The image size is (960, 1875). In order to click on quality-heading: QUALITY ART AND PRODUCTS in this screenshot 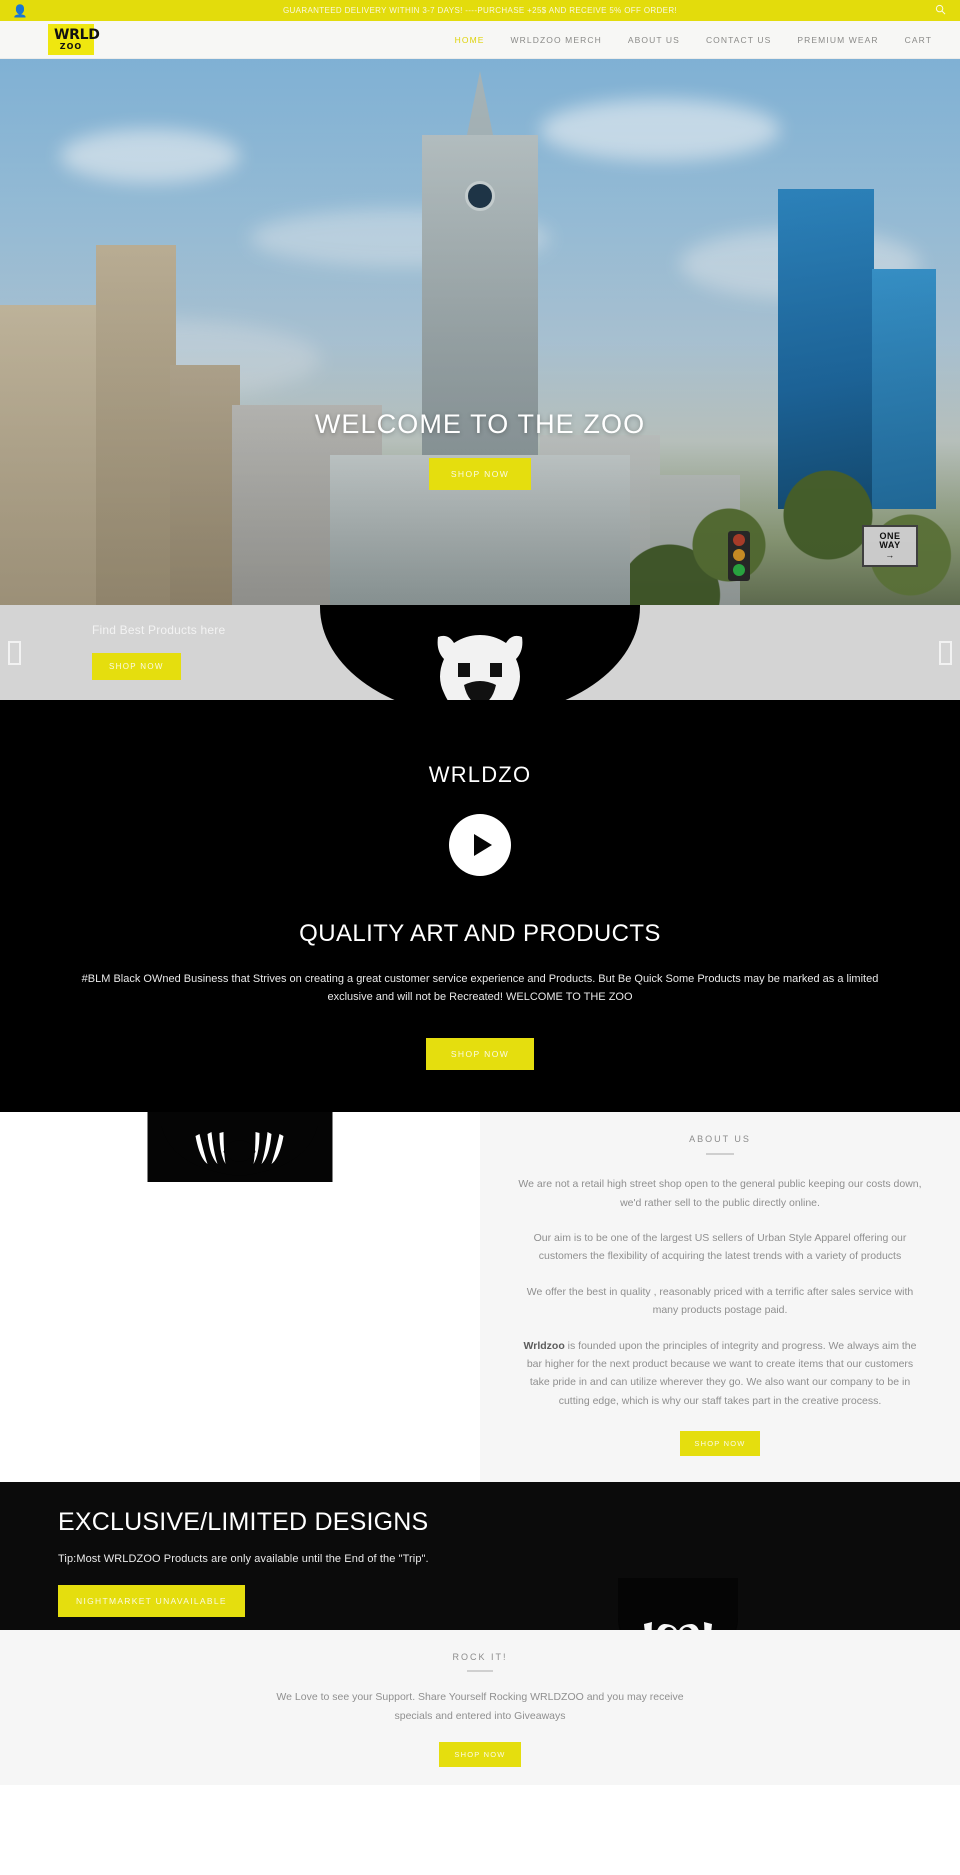, I will do `click(480, 933)`.